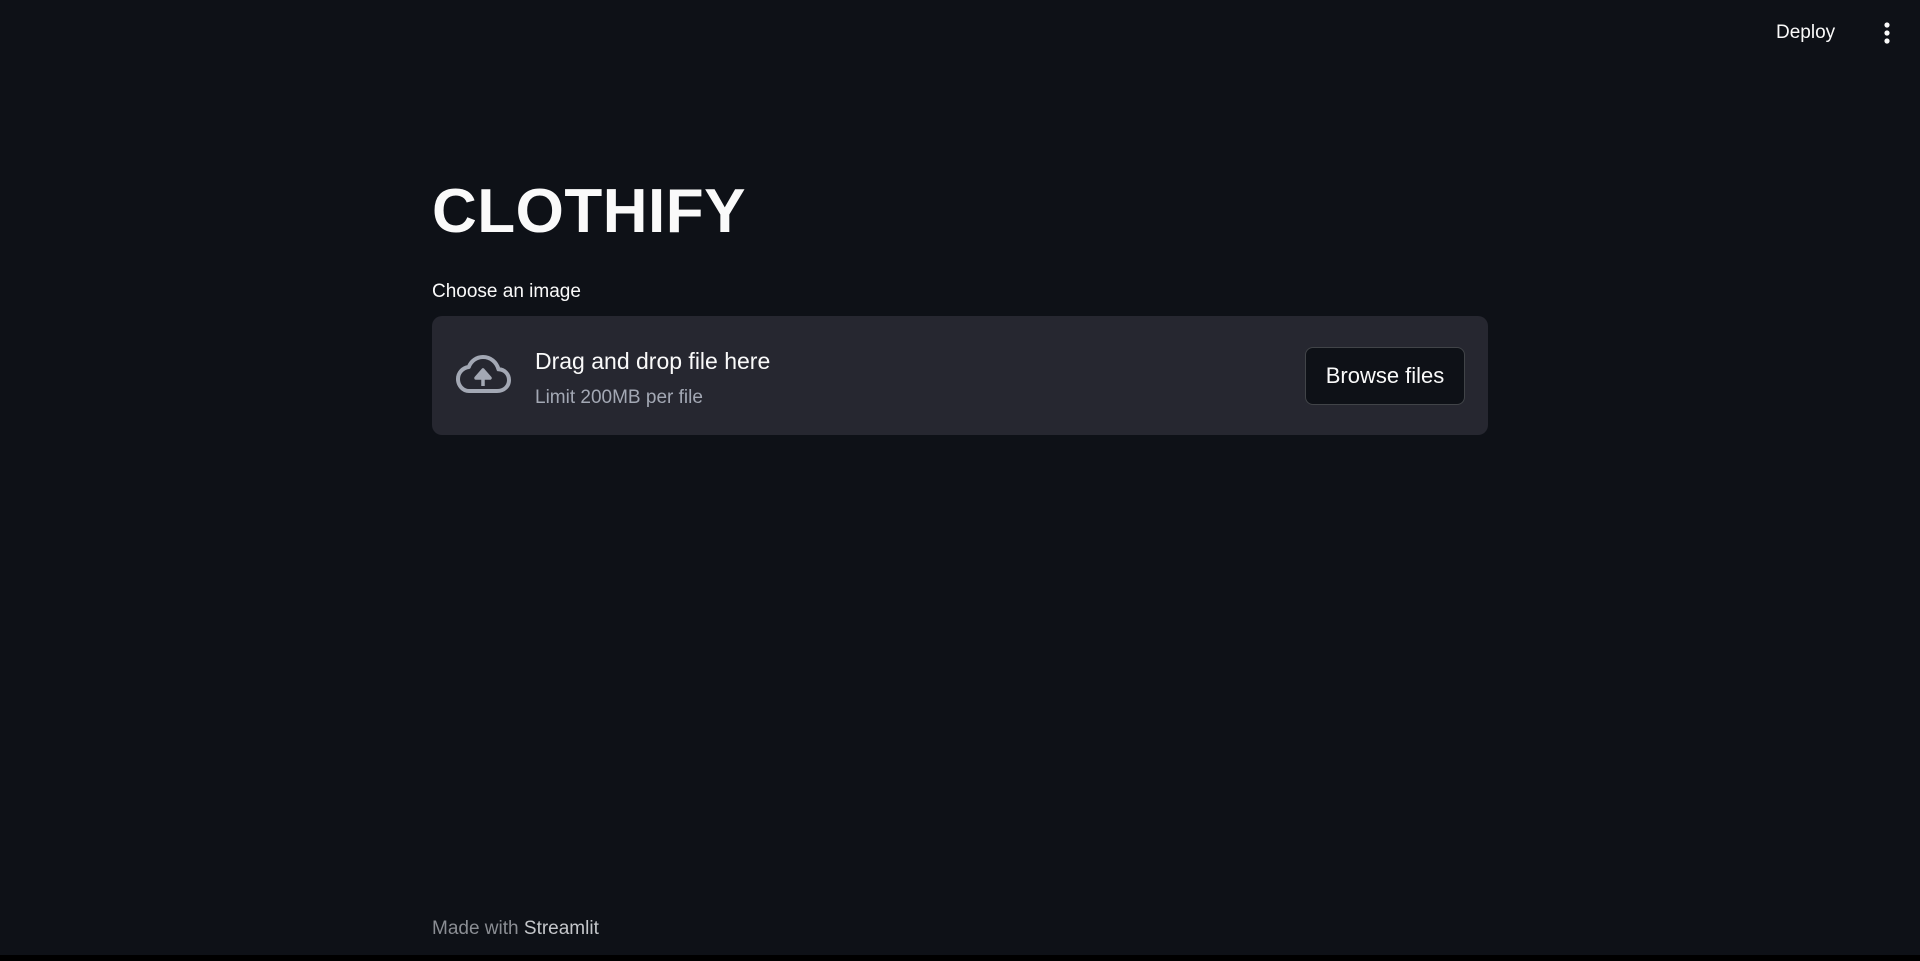 Image resolution: width=1920 pixels, height=961 pixels. I want to click on footer: Made with Streamlit, so click(515, 929).